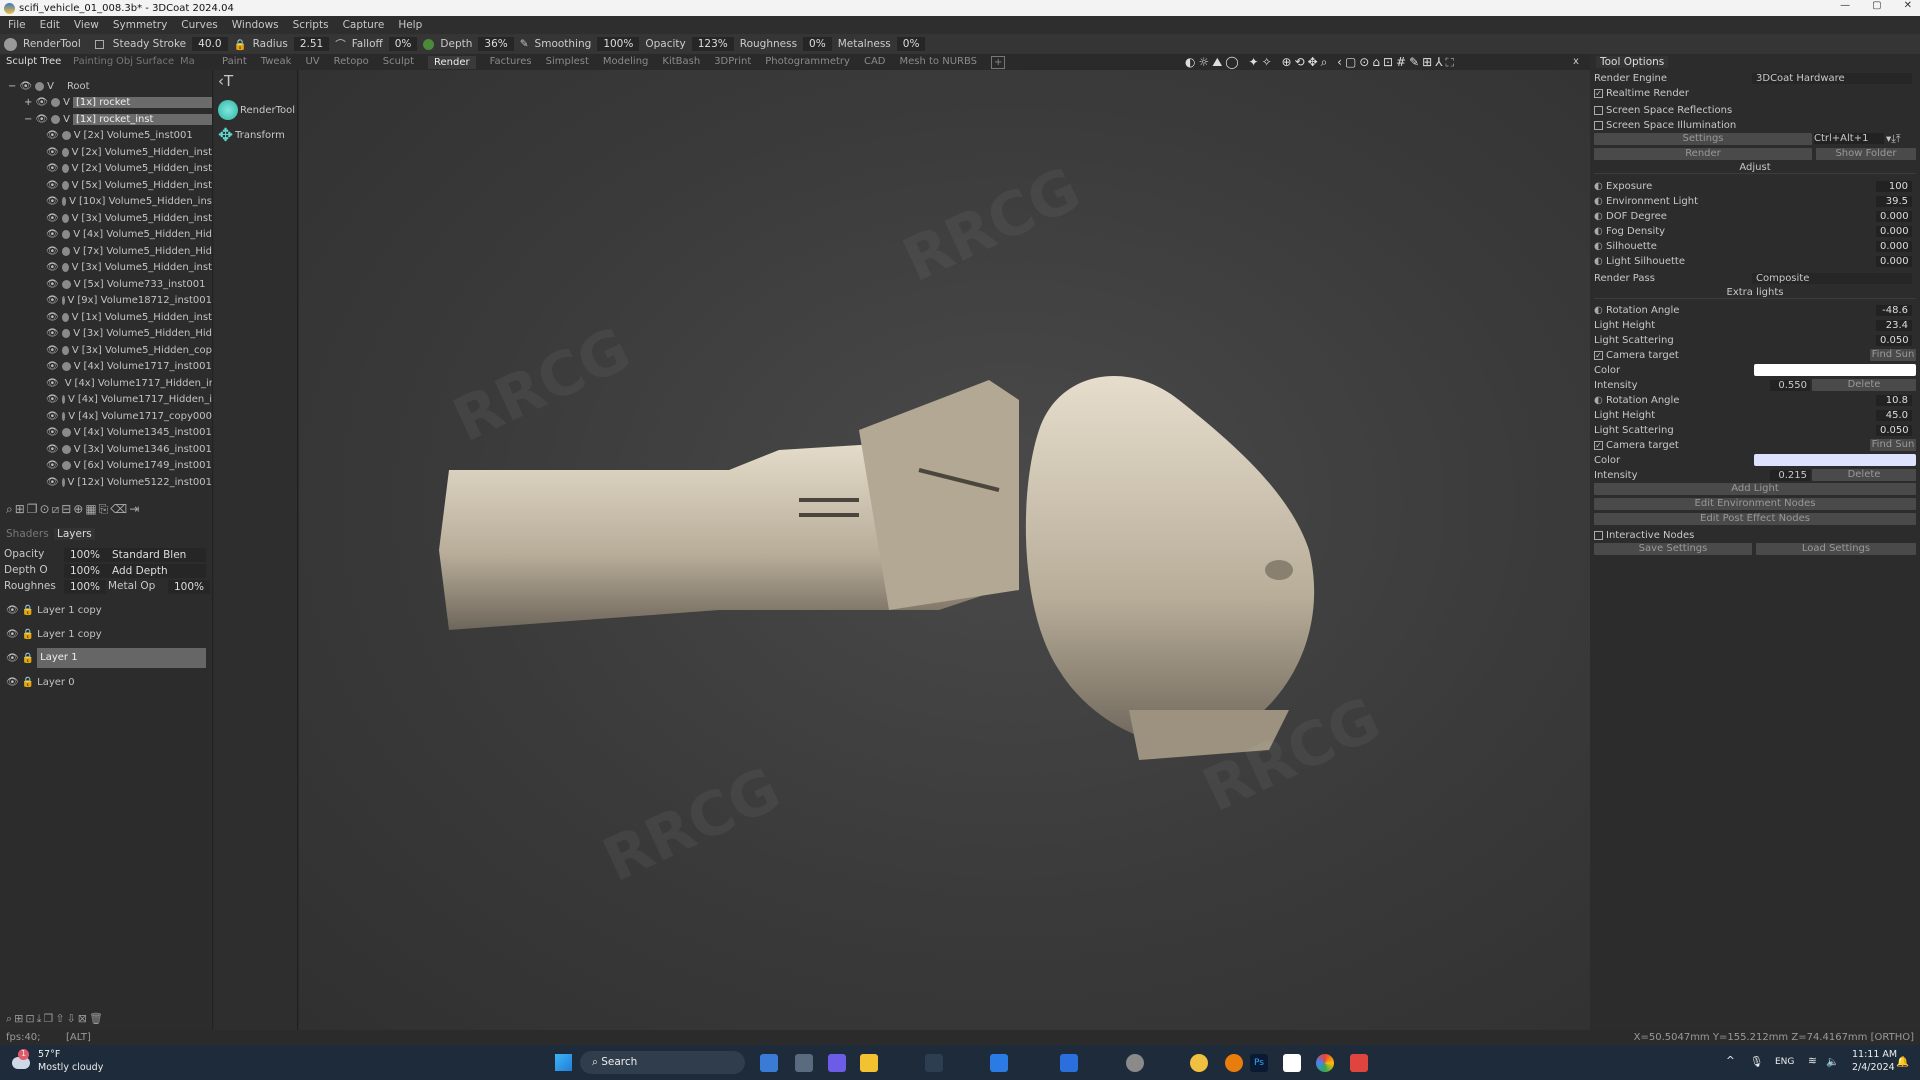 The image size is (1920, 1080). I want to click on clock-time: 11:11 AM, so click(1874, 1054).